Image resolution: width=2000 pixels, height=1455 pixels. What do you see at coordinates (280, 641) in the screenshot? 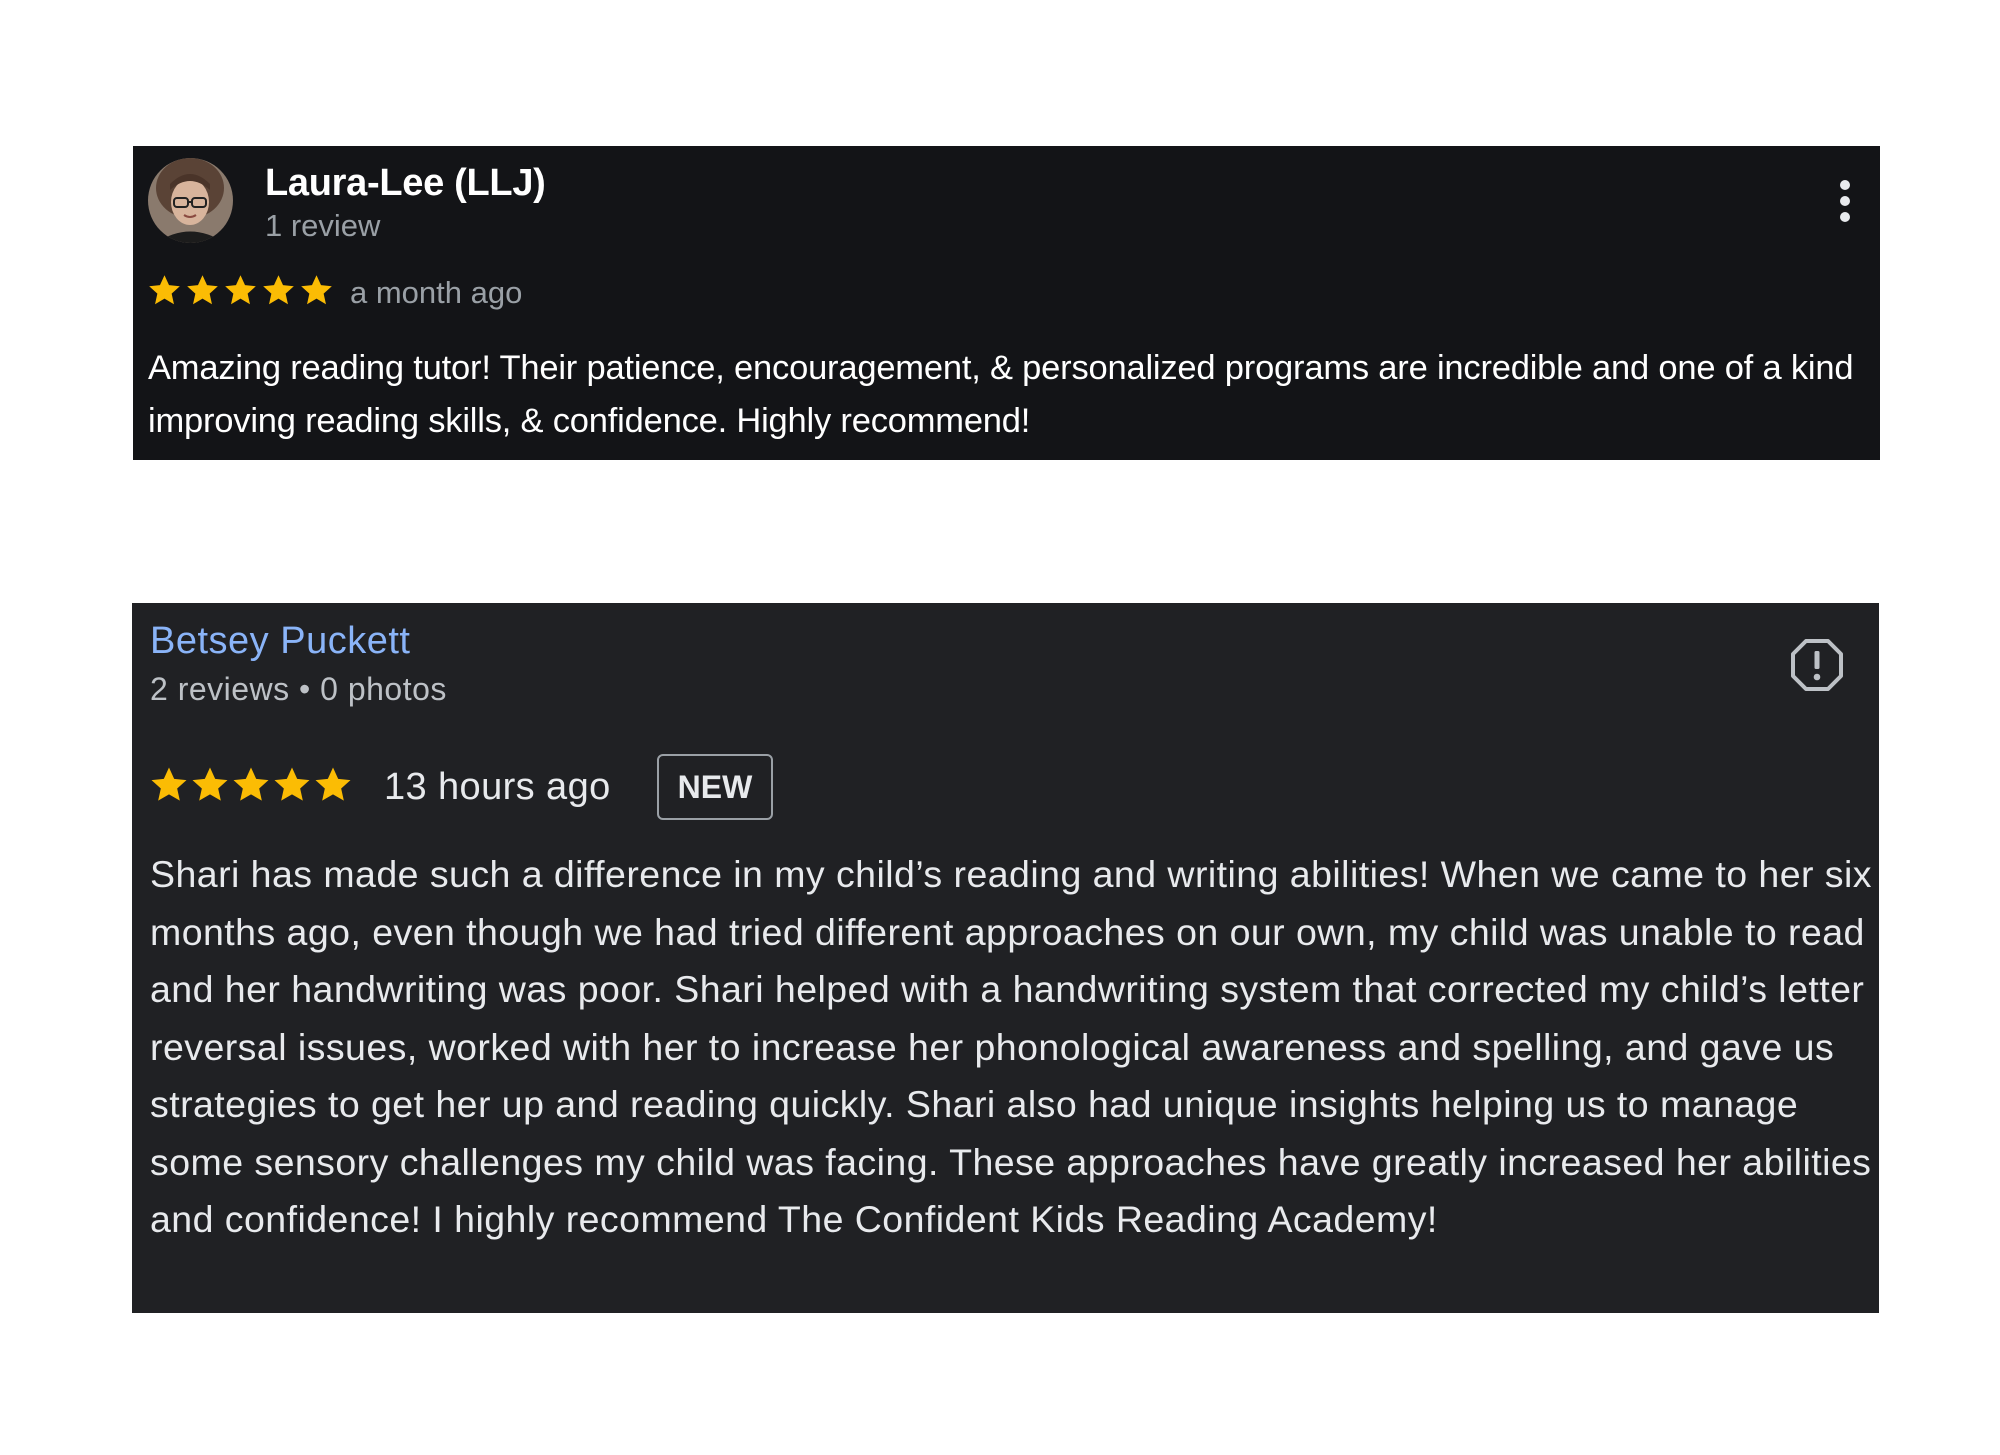
I see `author-name: Betsey Puckett` at bounding box center [280, 641].